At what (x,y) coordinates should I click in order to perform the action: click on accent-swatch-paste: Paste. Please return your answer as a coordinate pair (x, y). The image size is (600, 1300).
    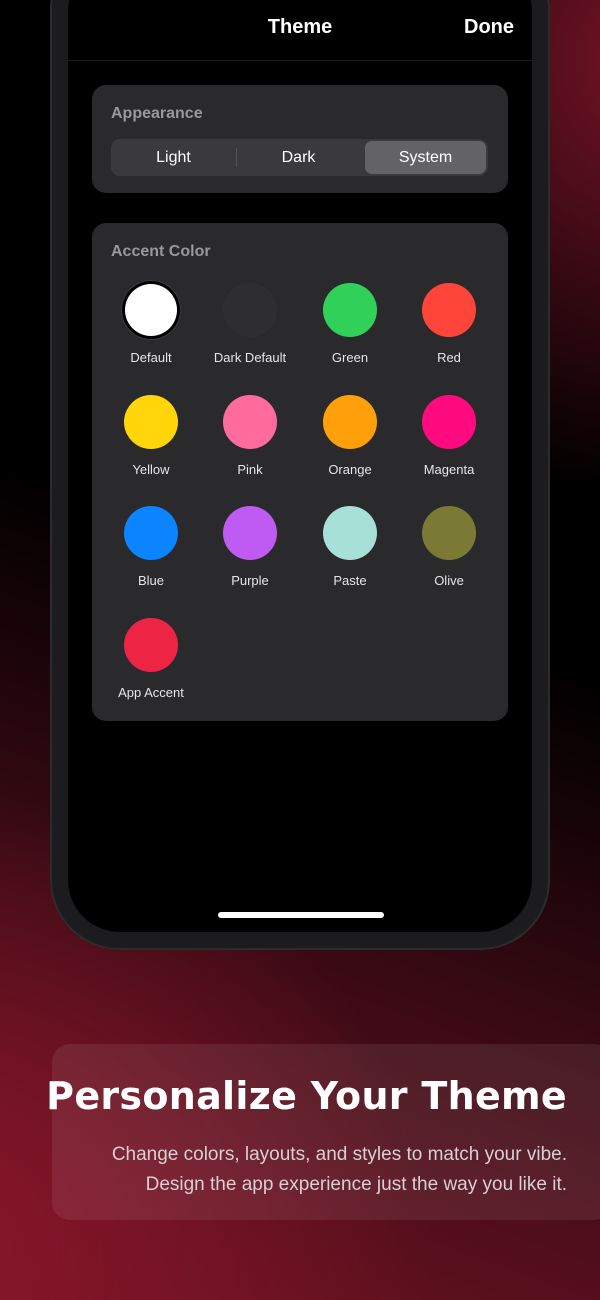
    Looking at the image, I should click on (350, 556).